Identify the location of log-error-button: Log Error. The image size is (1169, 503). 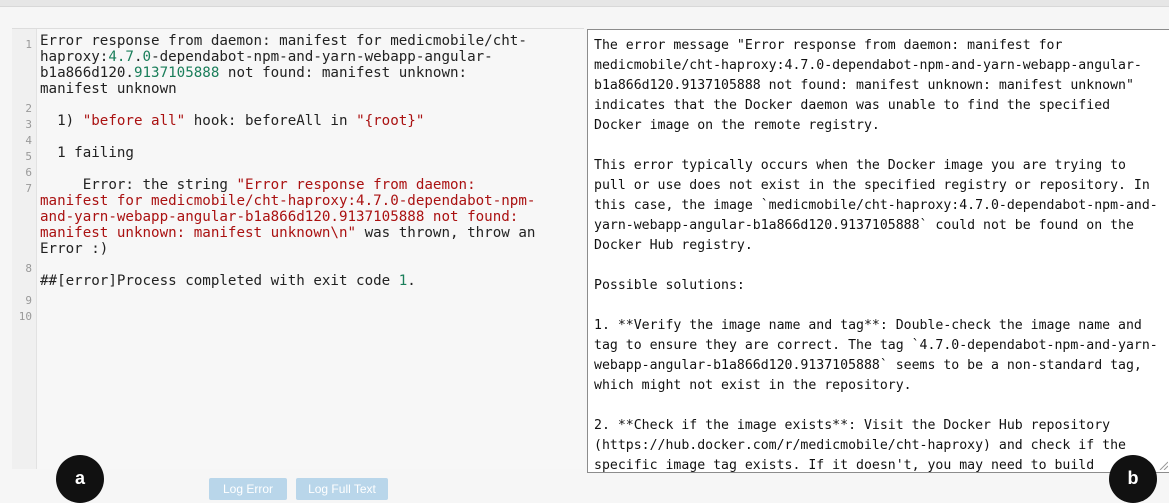
(248, 489).